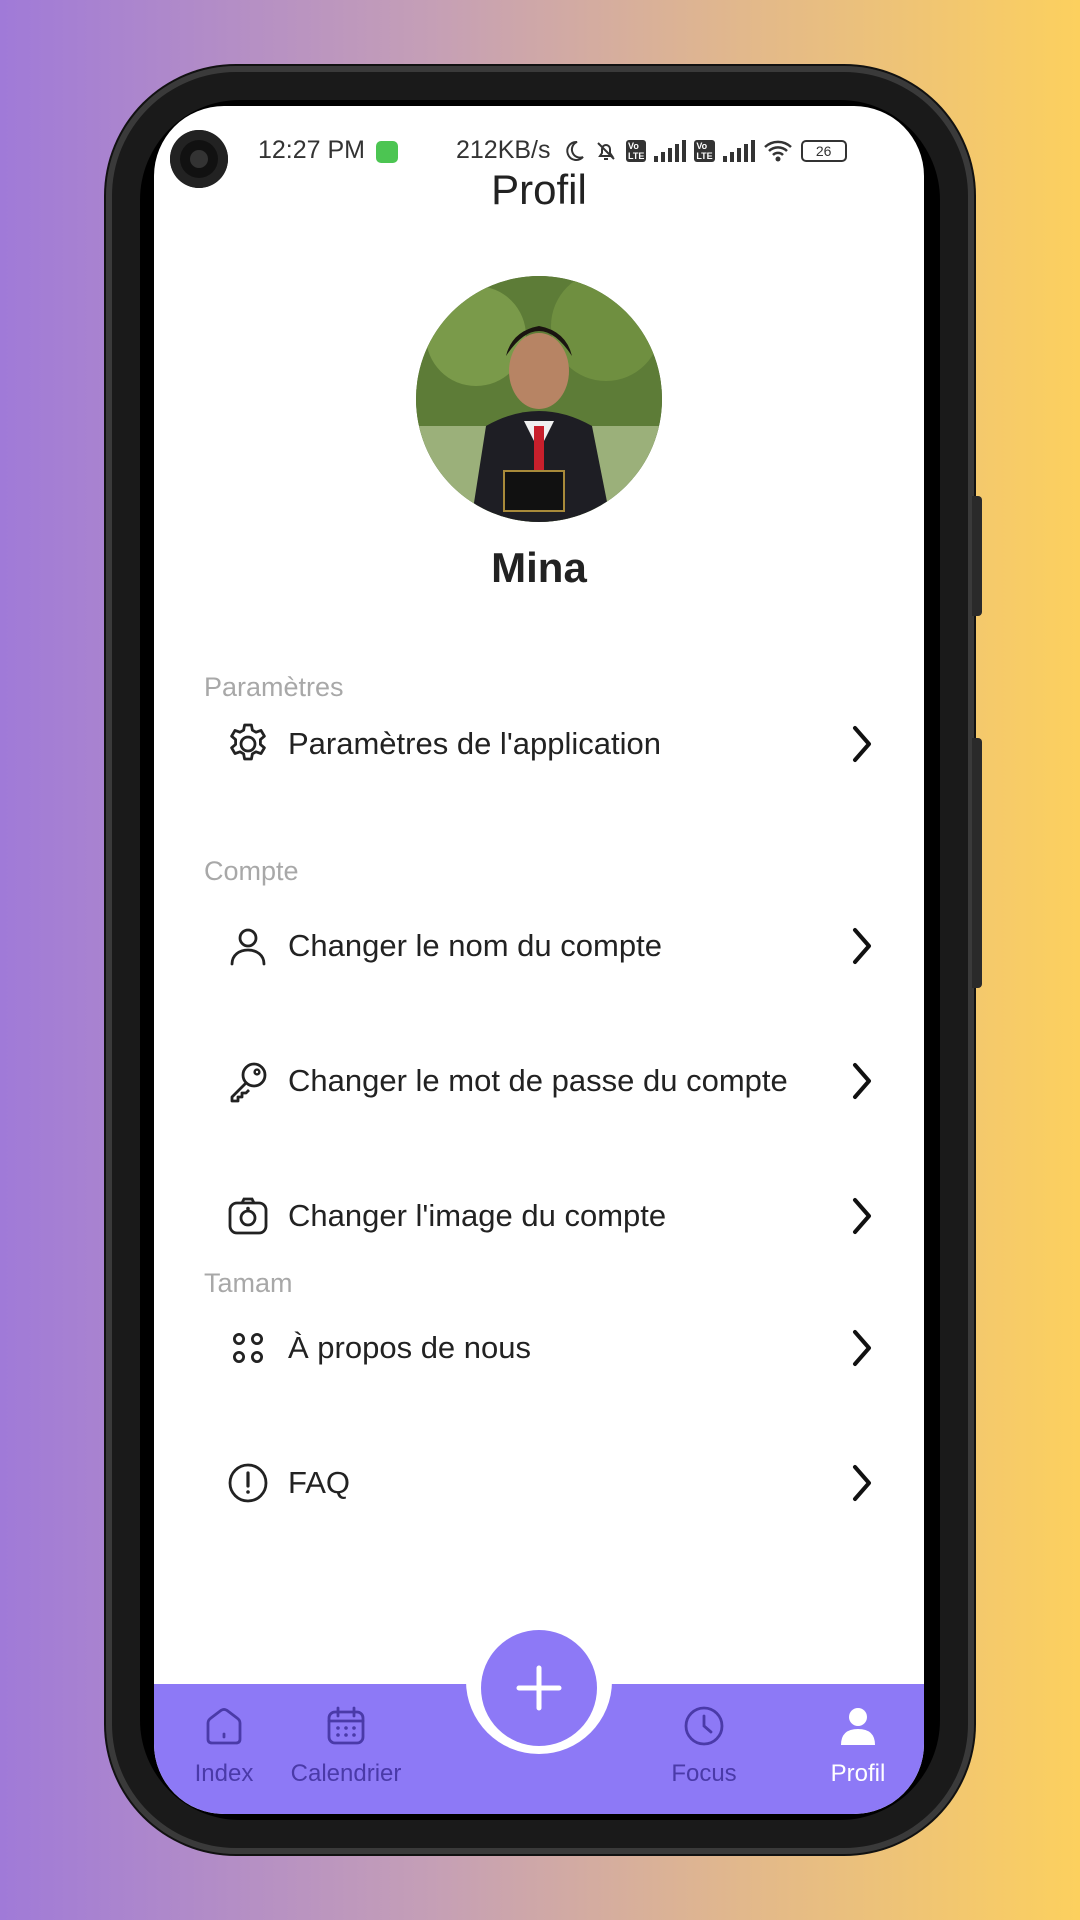  I want to click on status-icons: Vo LTE Vo LTE 26, so click(704, 151).